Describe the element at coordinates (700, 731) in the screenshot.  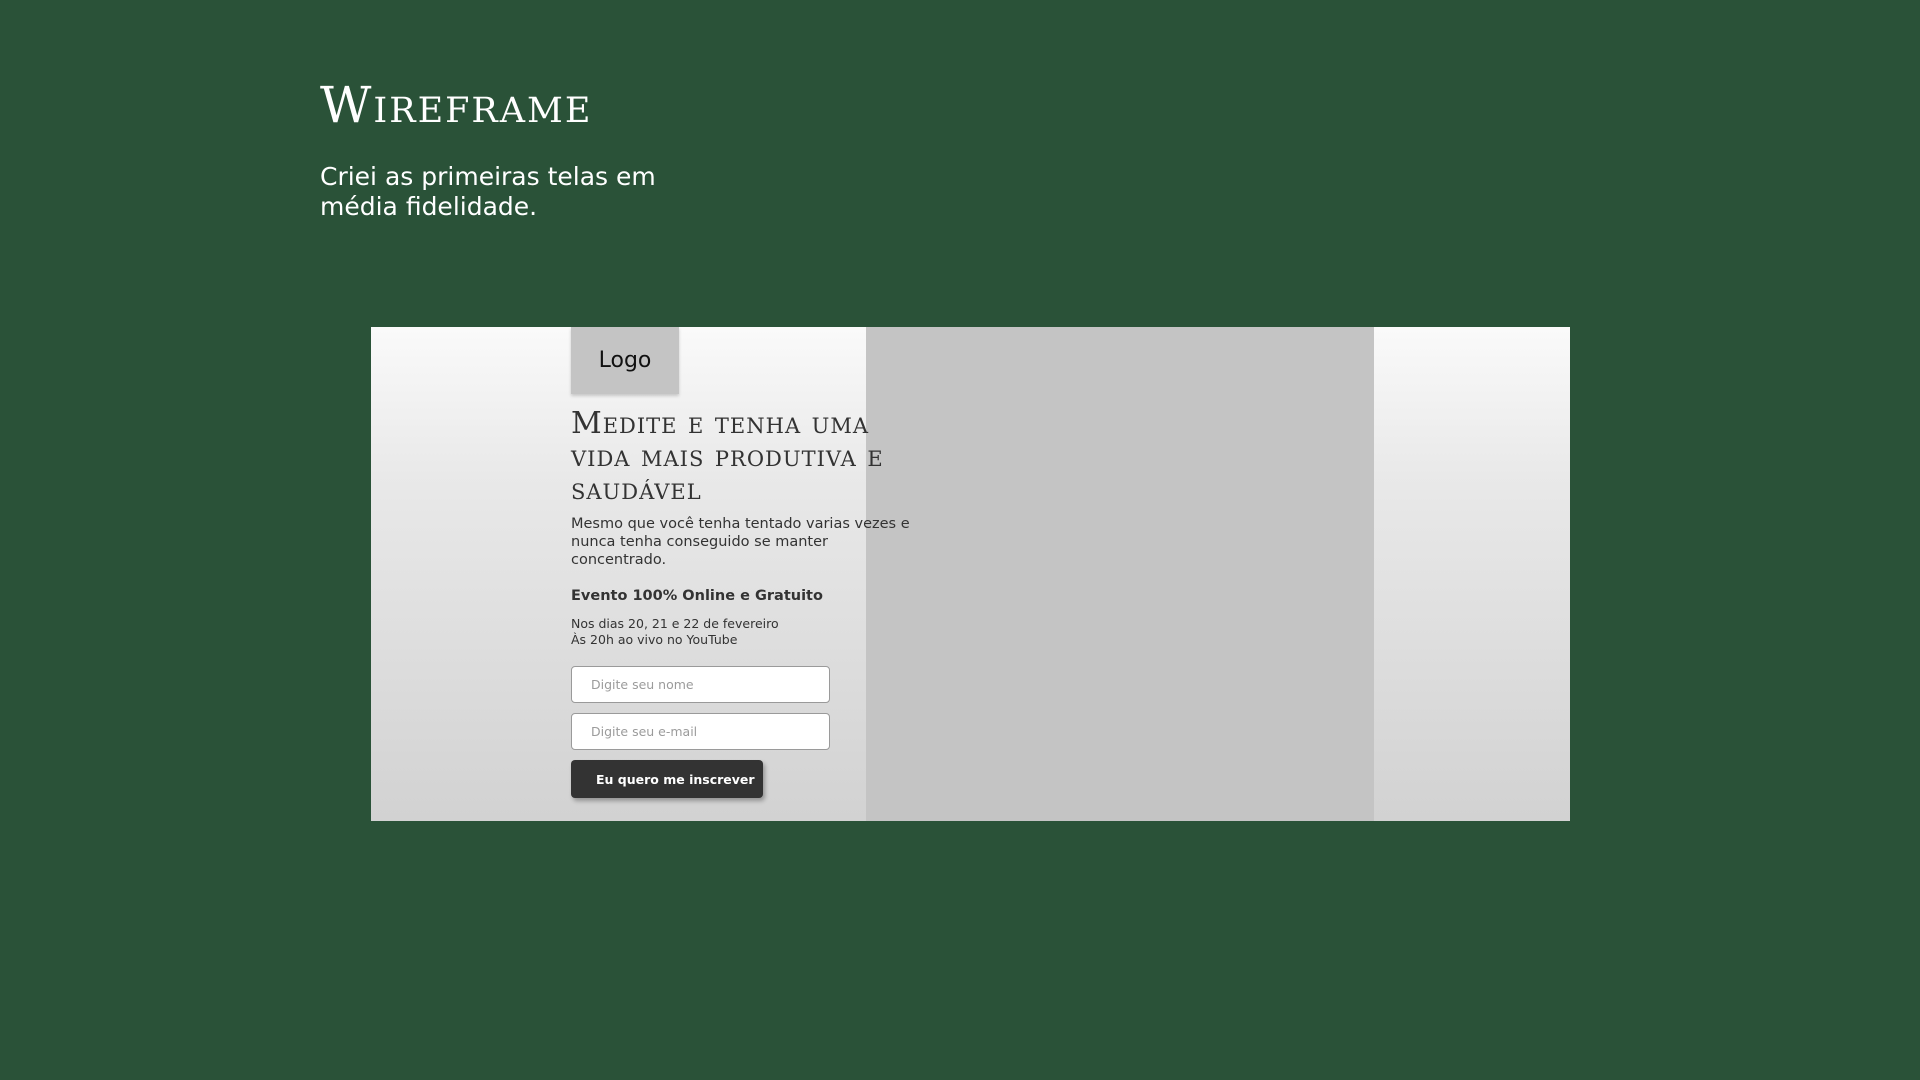
I see `email-input` at that location.